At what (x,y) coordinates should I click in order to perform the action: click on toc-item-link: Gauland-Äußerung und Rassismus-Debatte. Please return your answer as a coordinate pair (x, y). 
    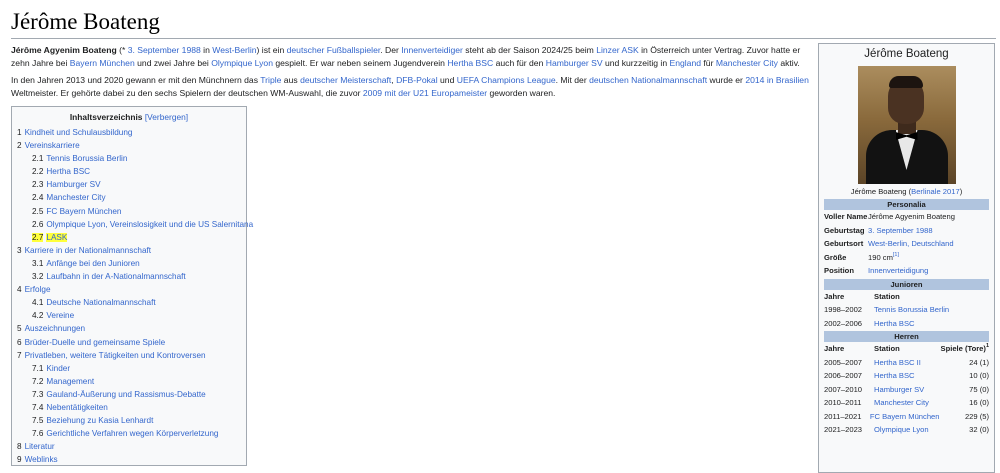
    Looking at the image, I should click on (125, 394).